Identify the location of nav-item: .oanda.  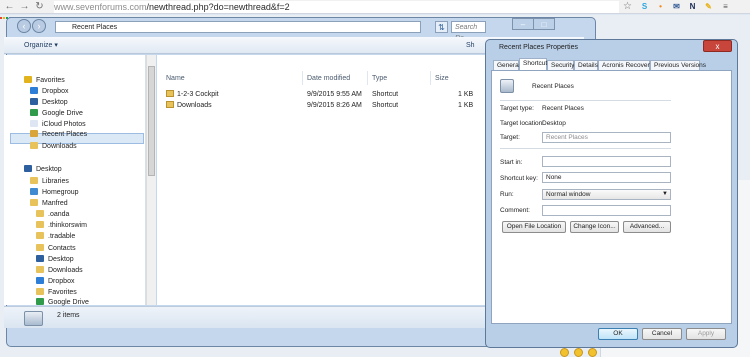
(52, 214).